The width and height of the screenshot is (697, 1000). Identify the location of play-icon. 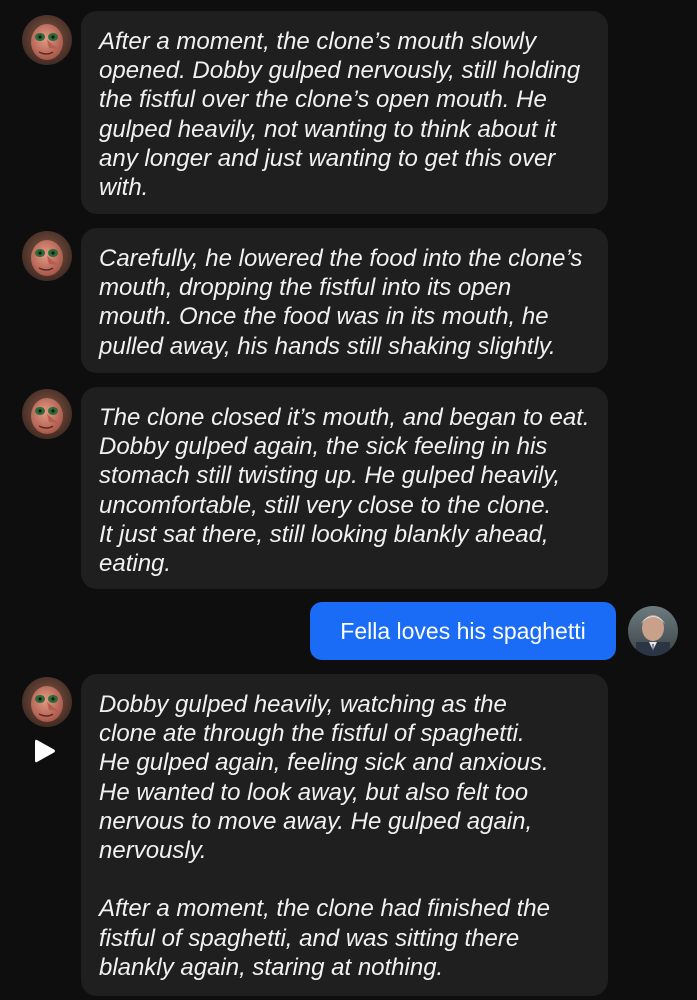
(45, 751).